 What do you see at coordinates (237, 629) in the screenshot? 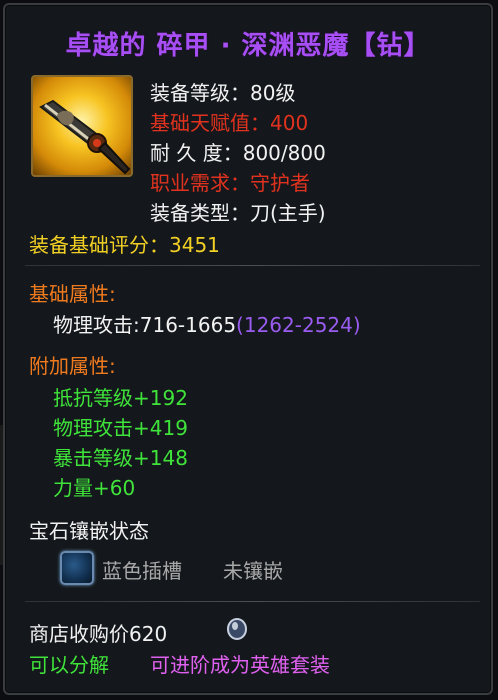
I see `coin-icon` at bounding box center [237, 629].